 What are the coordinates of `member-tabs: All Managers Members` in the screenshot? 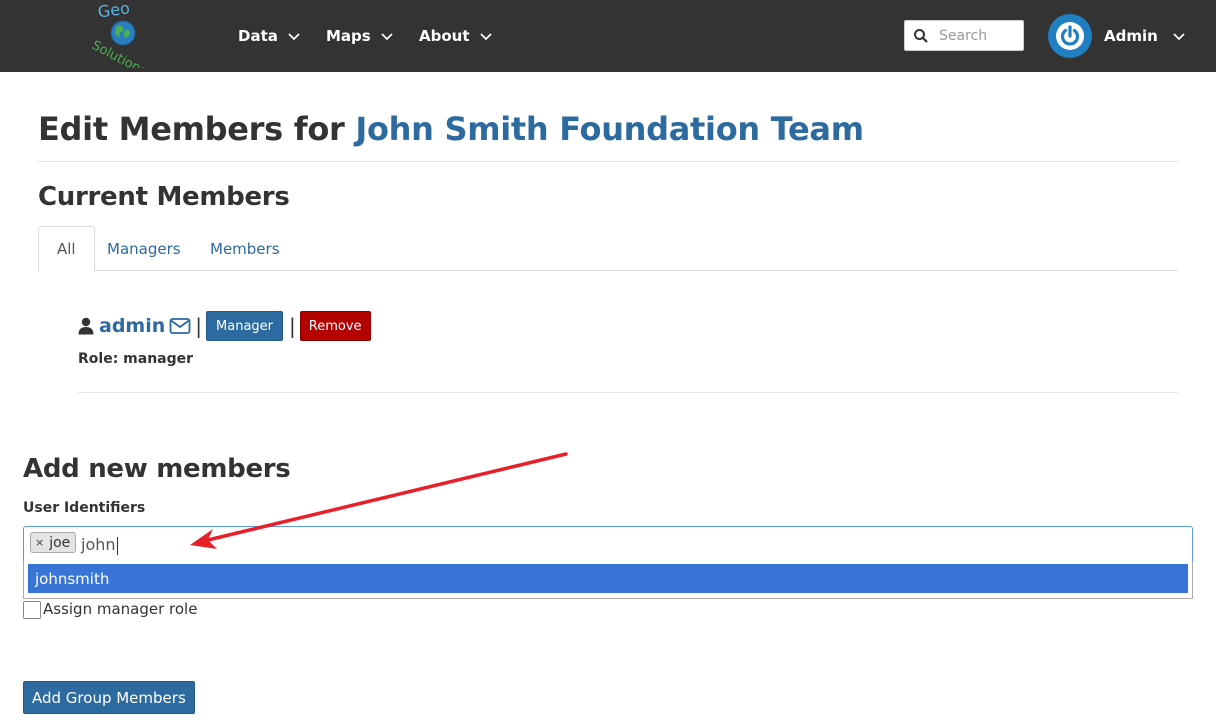 It's located at (608, 249).